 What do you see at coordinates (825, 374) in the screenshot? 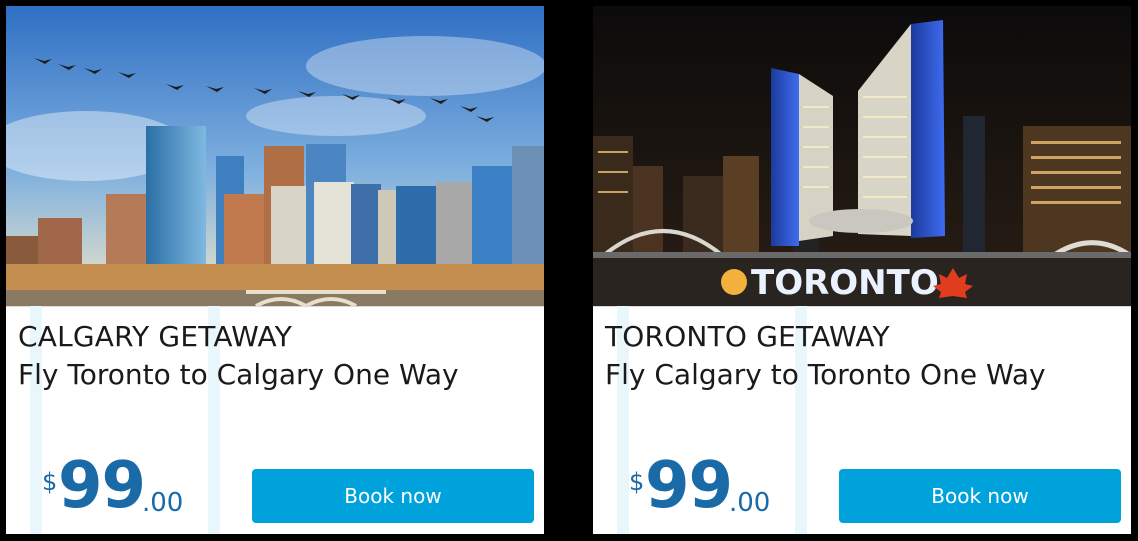
I see `deal-subtitle: Fly Calgary to Toronto One Way` at bounding box center [825, 374].